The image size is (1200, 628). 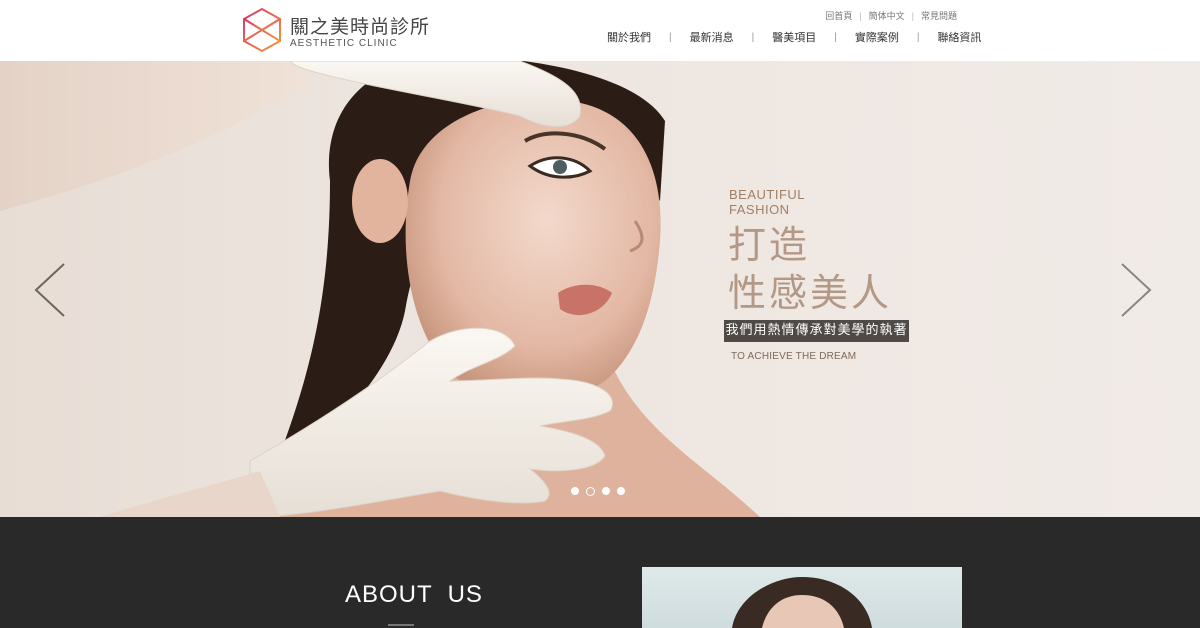 I want to click on nav-services: 醫美項目, so click(x=794, y=37).